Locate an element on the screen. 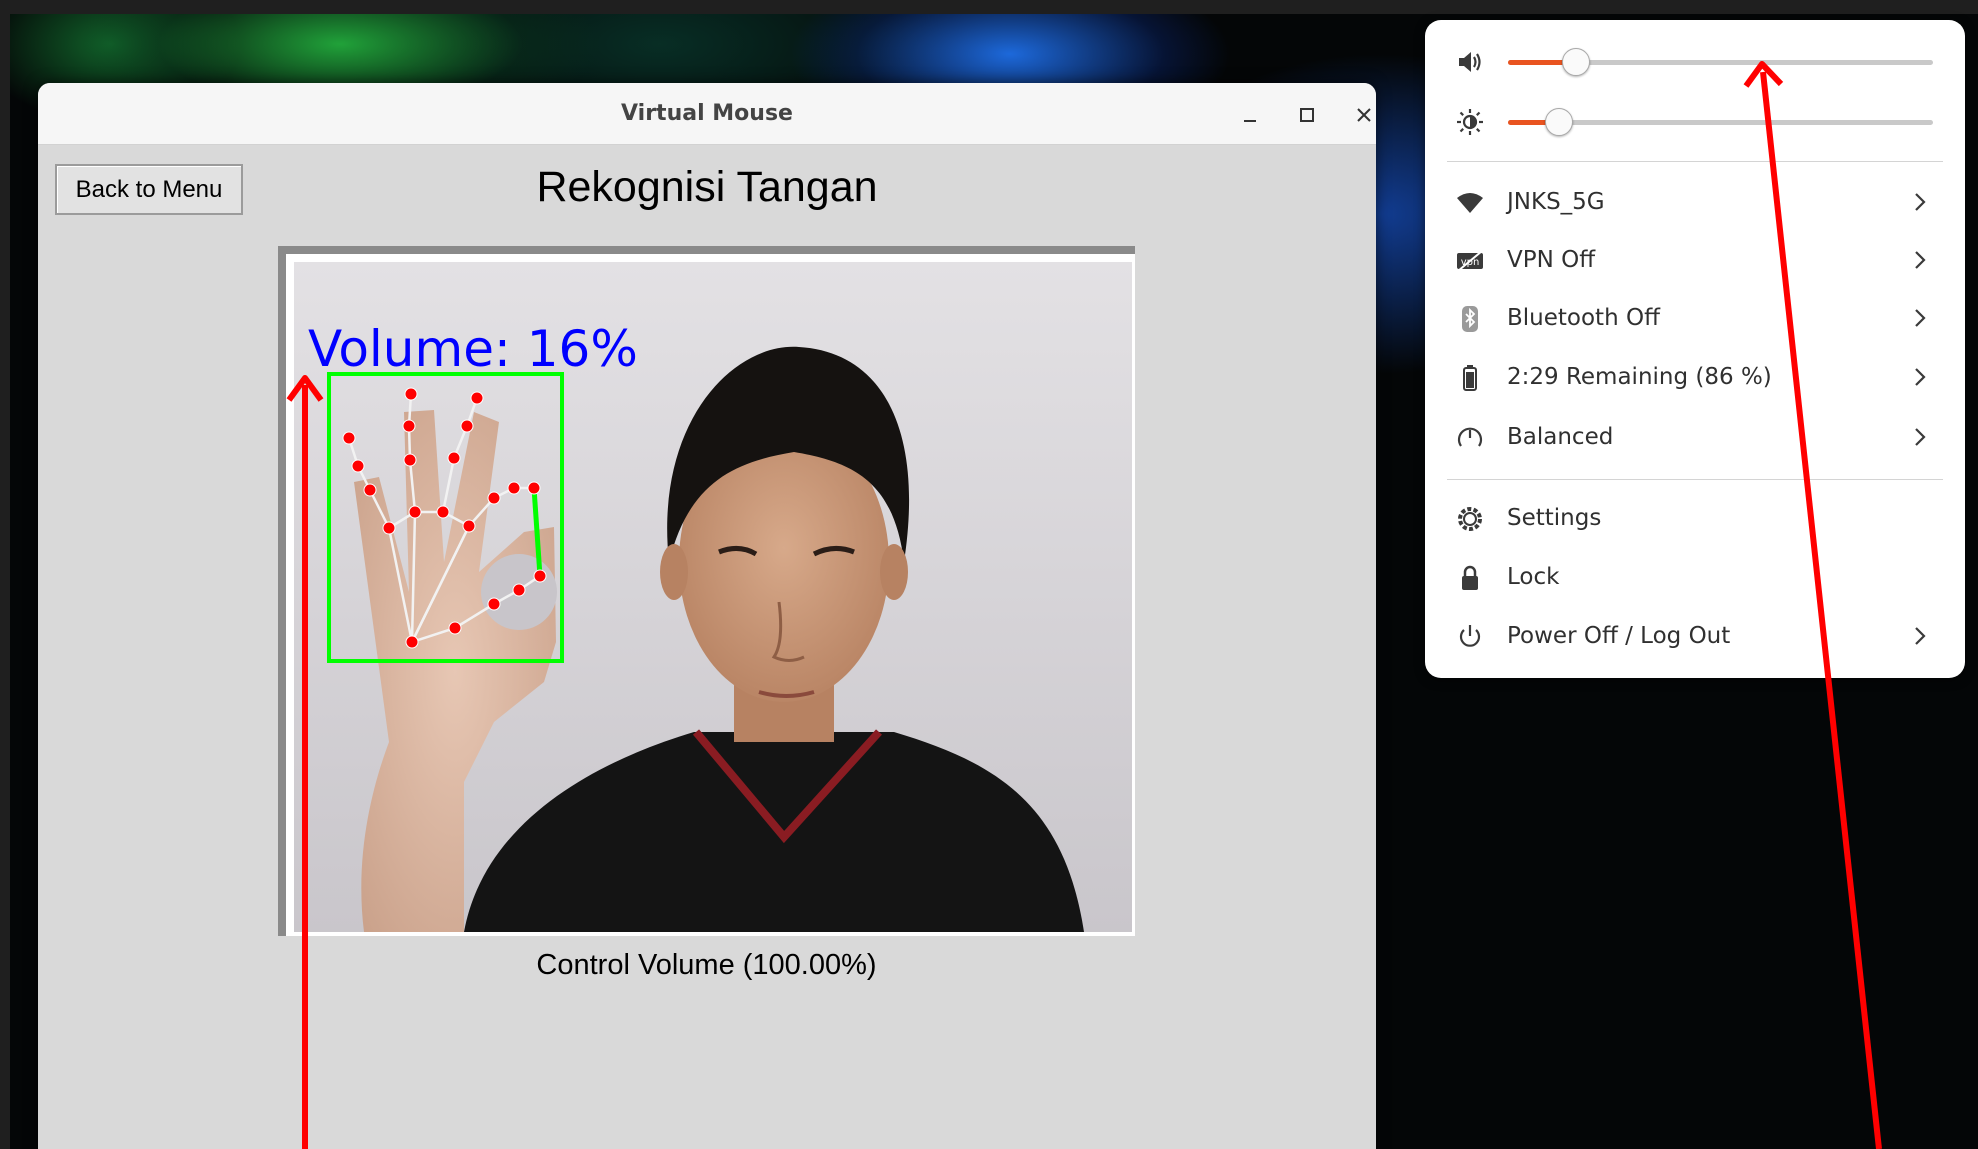  settings-label: Settings is located at coordinates (1554, 518).